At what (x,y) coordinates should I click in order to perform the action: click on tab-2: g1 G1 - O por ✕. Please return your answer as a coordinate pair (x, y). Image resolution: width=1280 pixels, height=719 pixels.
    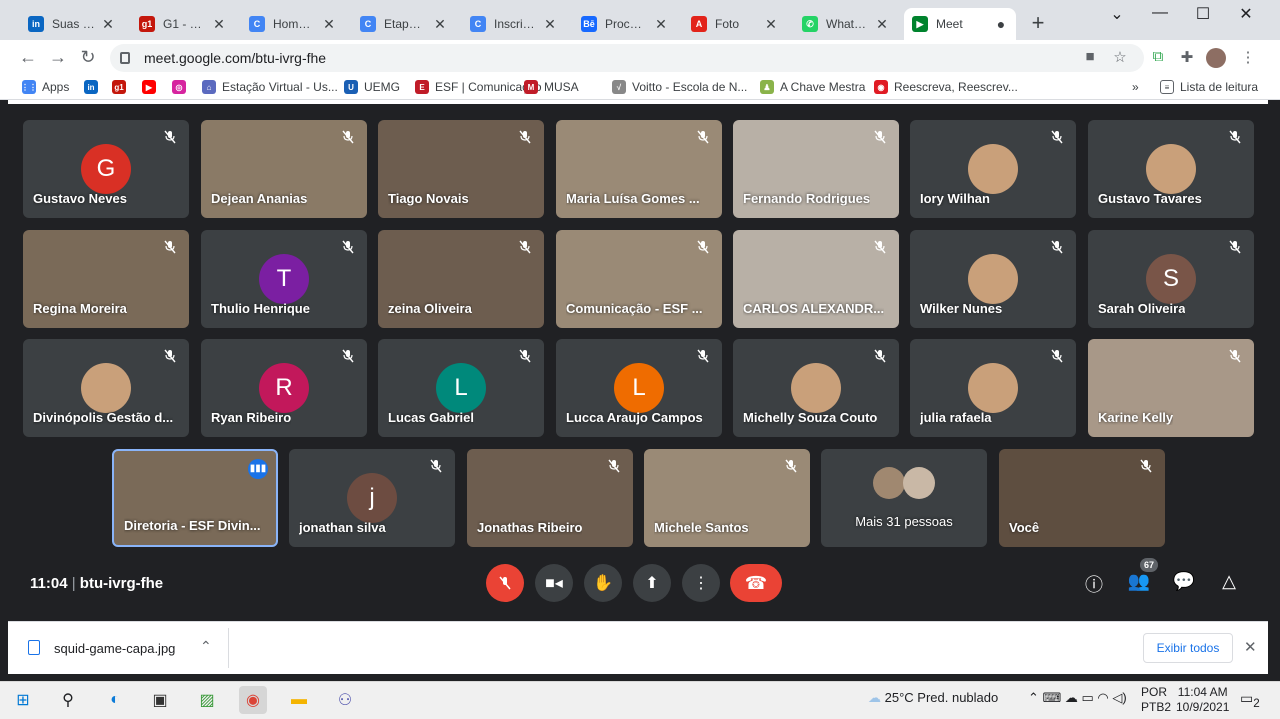
    Looking at the image, I should click on (182, 24).